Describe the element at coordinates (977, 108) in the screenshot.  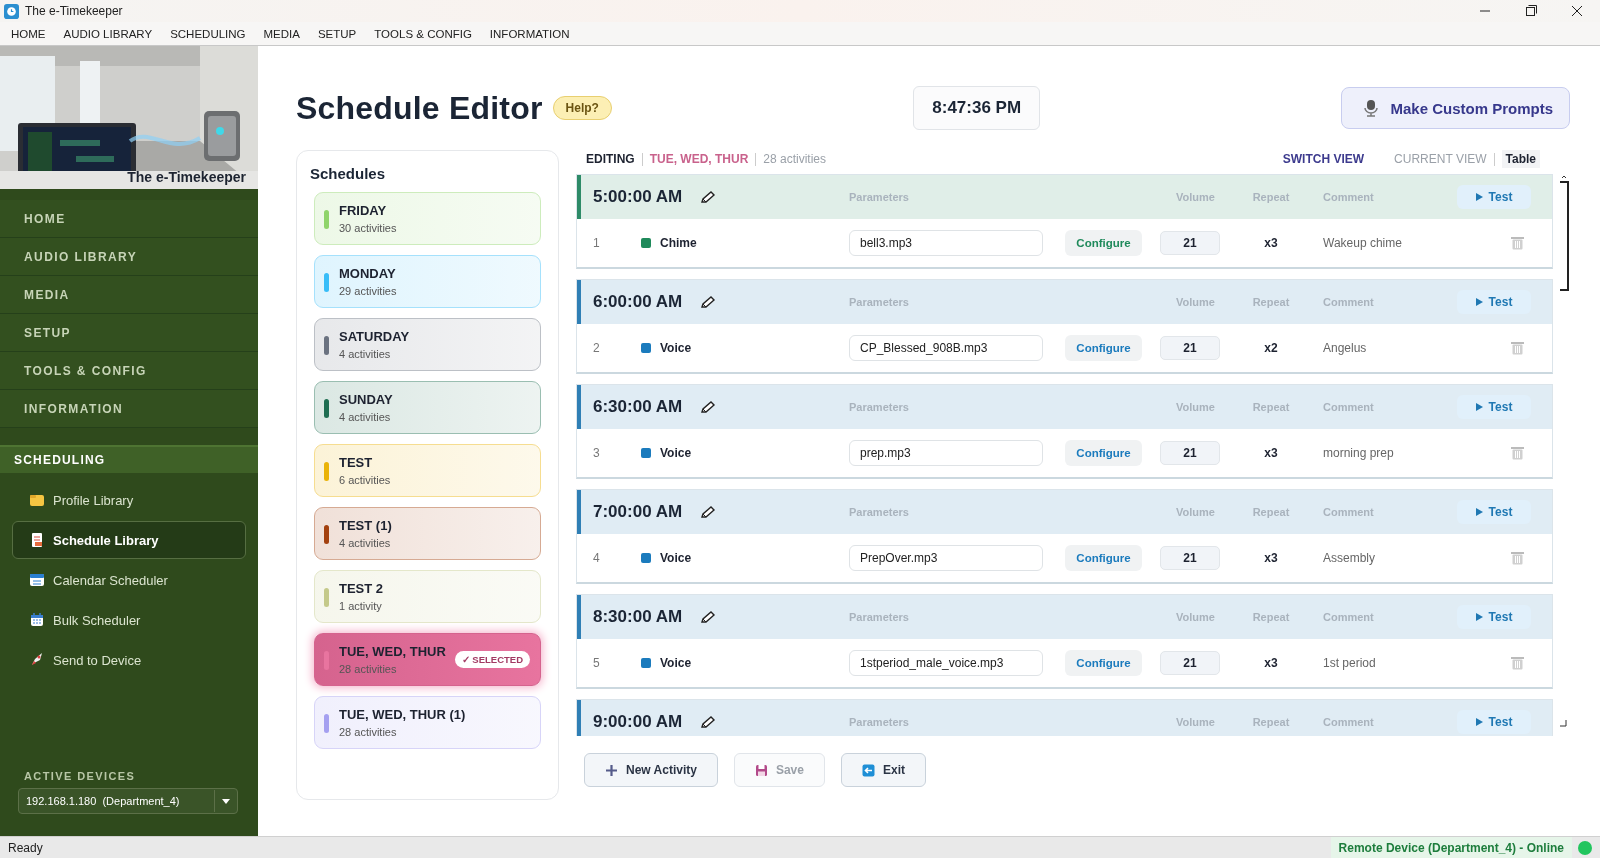
I see `clock-display: 8:47:36 PM` at that location.